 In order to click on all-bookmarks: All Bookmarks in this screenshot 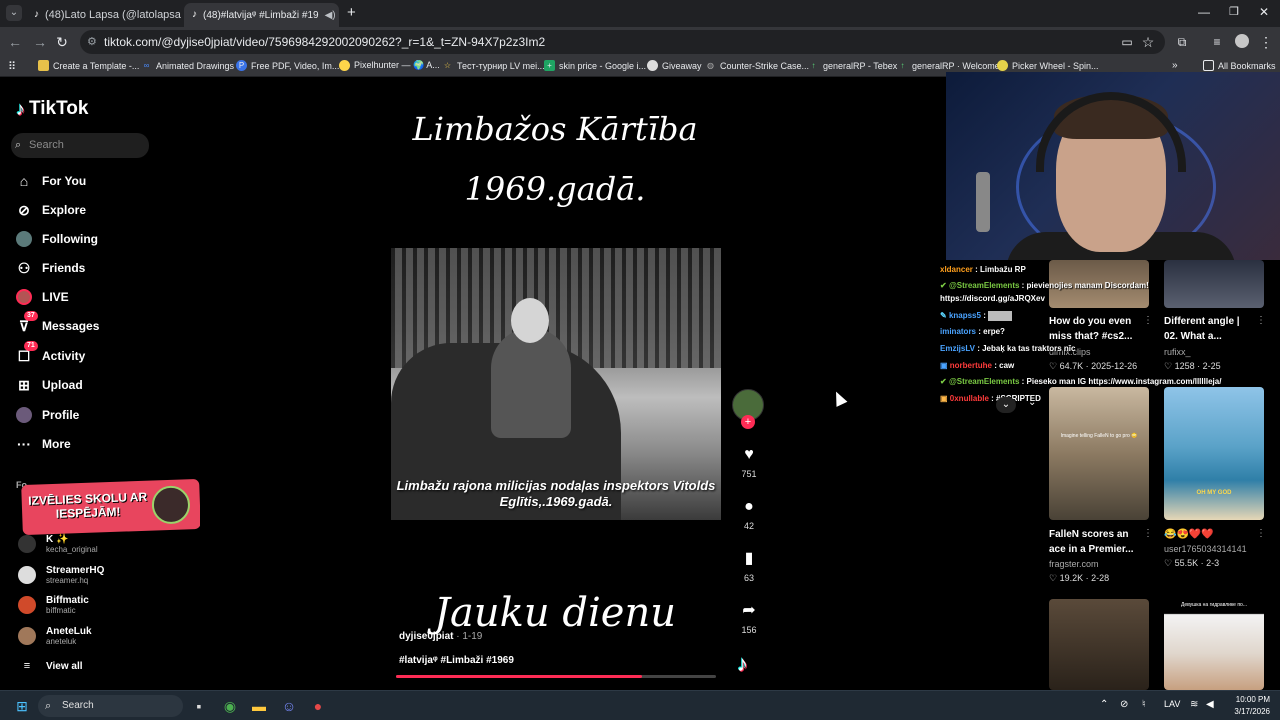, I will do `click(1239, 65)`.